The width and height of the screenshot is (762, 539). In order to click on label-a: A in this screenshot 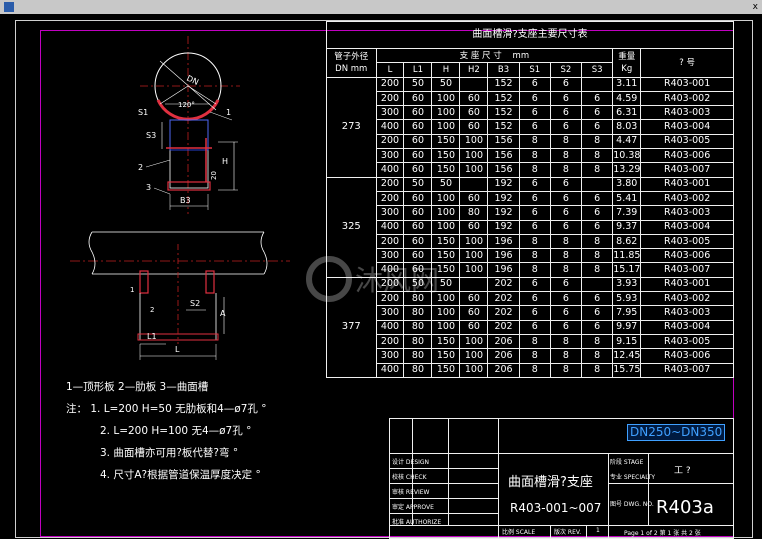, I will do `click(223, 313)`.